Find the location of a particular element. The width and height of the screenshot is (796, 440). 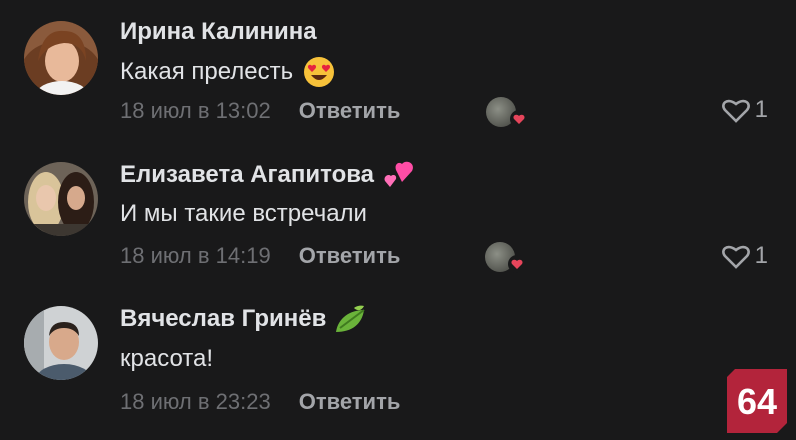

like-count: 1 is located at coordinates (761, 255).